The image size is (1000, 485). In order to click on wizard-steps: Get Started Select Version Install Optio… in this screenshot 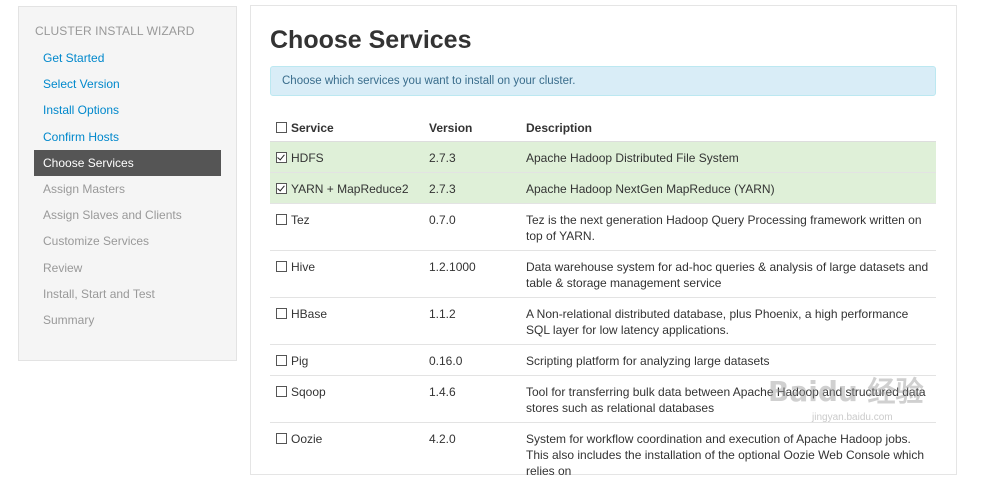, I will do `click(127, 189)`.